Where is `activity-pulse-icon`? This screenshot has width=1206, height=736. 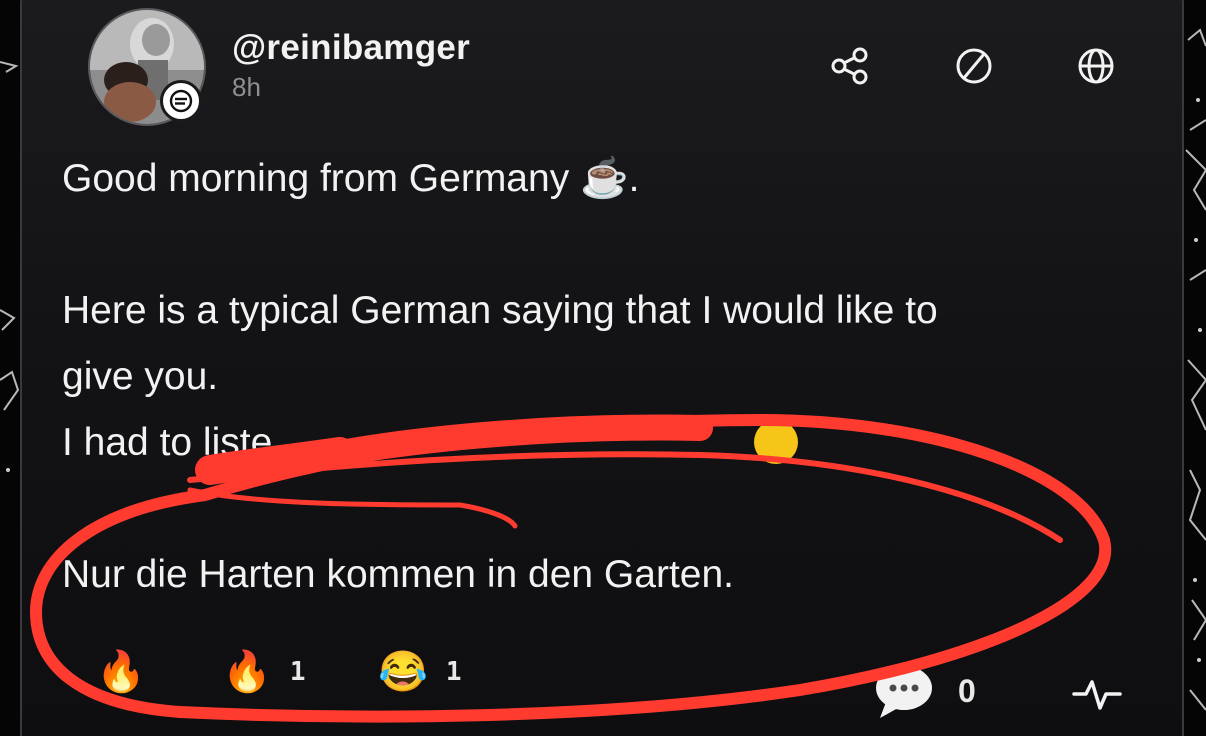 activity-pulse-icon is located at coordinates (1097, 696).